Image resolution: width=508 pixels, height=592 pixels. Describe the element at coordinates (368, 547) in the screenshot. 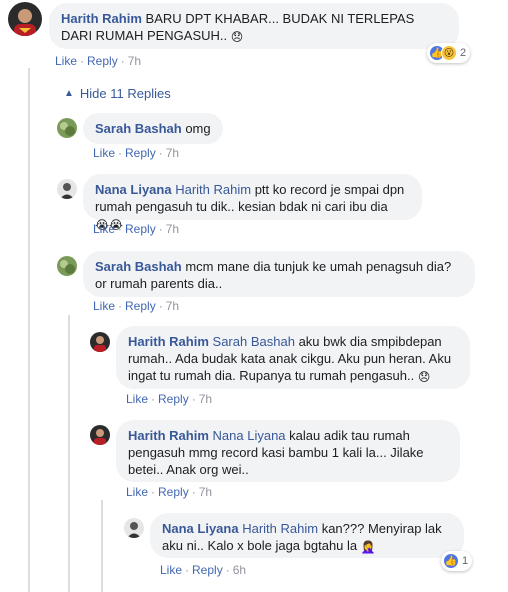

I see `facepalm-emoji: 🤦‍♀️` at that location.